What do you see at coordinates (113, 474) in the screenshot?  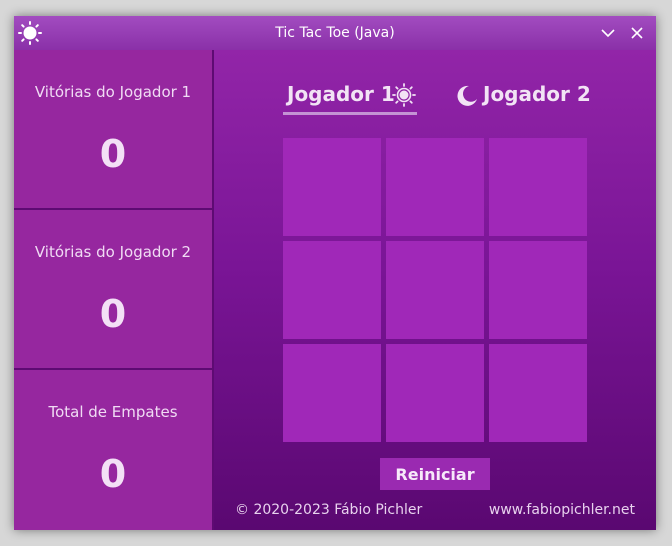 I see `draws-value: 0` at bounding box center [113, 474].